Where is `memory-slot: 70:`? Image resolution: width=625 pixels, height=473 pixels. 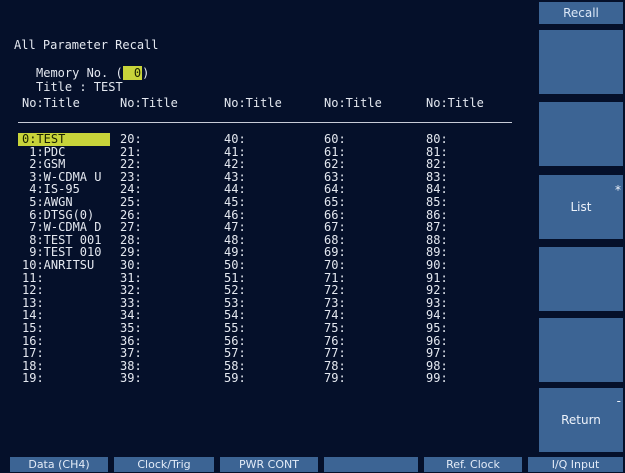
memory-slot: 70: is located at coordinates (335, 265).